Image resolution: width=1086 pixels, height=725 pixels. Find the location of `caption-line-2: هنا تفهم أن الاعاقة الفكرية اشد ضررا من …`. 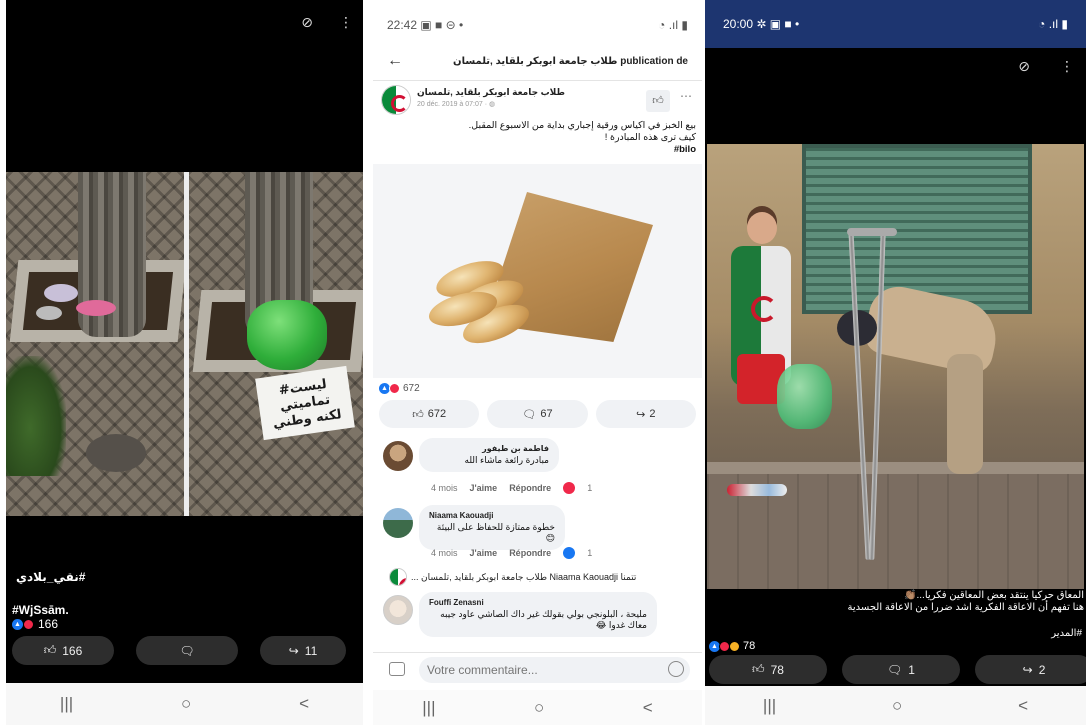

caption-line-2: هنا تفهم أن الاعاقة الفكرية اشد ضررا من … is located at coordinates (966, 607).